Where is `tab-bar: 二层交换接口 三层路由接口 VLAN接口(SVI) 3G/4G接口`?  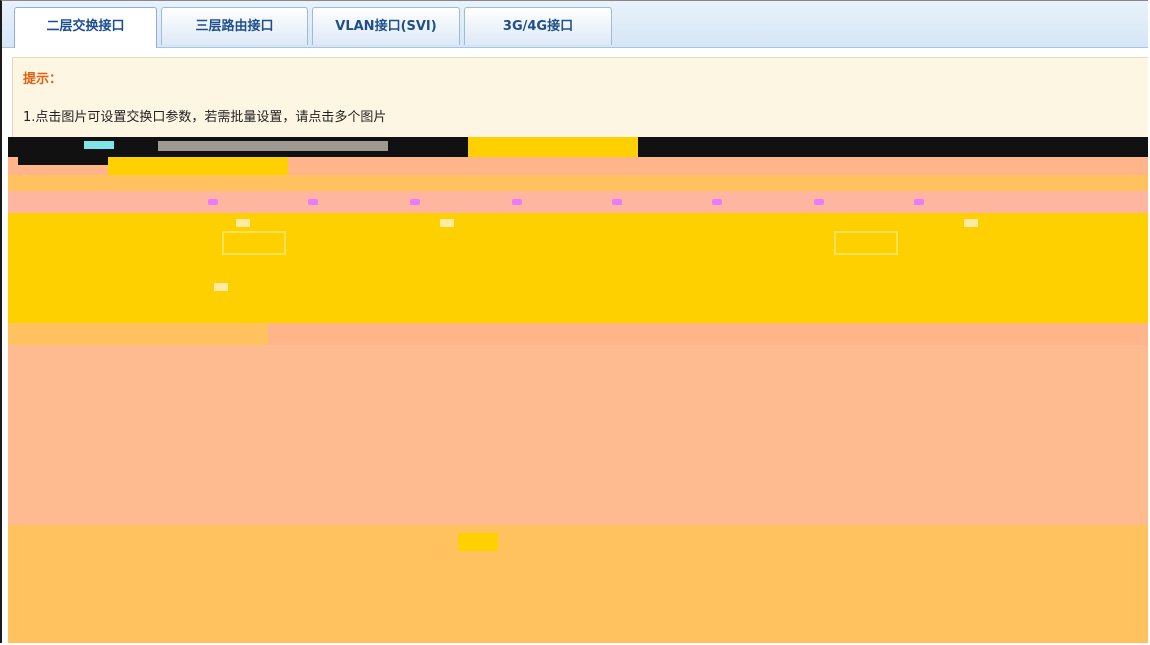 tab-bar: 二层交换接口 三层路由接口 VLAN接口(SVI) 3G/4G接口 is located at coordinates (575, 24).